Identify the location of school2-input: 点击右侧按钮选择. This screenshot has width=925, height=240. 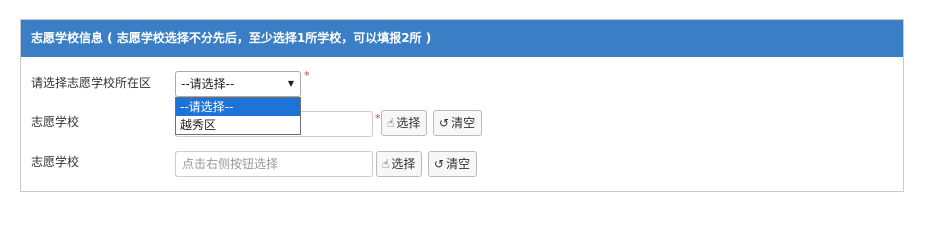
(274, 164).